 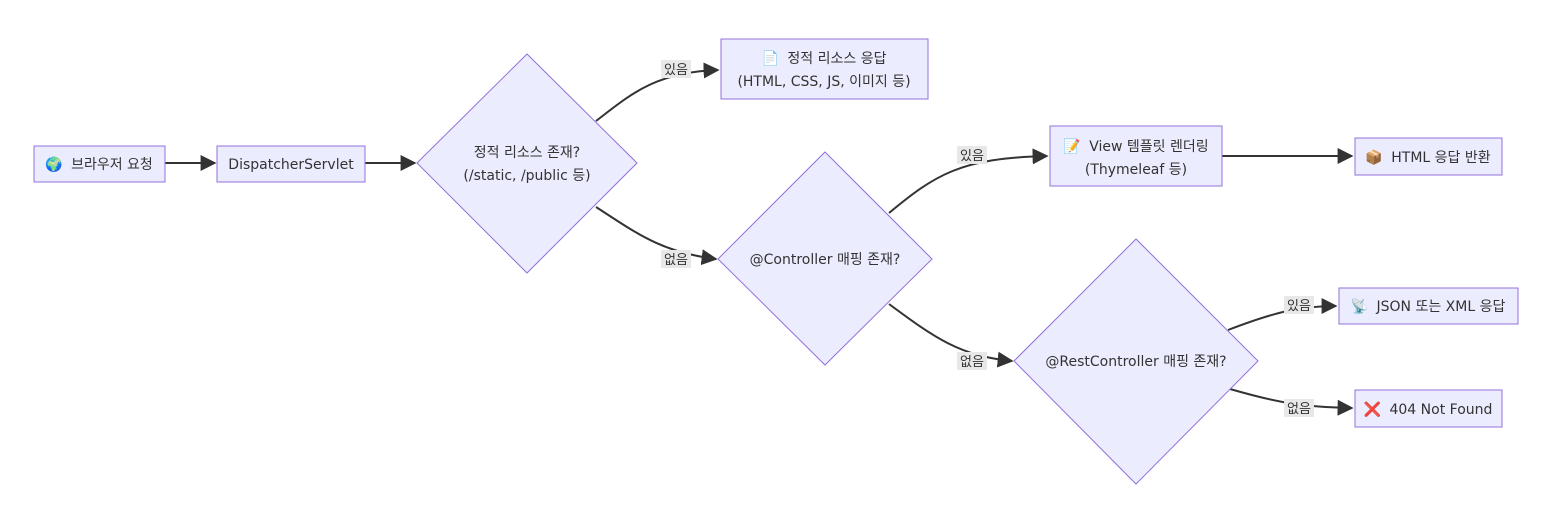 I want to click on node-static-resource-response: 📄 정적 리소스 응답 (HTML, CSS, JS, 이미지 등), so click(x=824, y=69).